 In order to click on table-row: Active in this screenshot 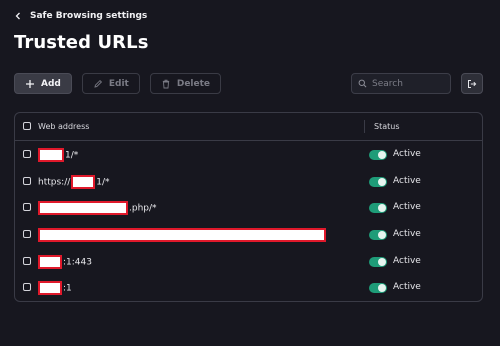, I will do `click(248, 234)`.